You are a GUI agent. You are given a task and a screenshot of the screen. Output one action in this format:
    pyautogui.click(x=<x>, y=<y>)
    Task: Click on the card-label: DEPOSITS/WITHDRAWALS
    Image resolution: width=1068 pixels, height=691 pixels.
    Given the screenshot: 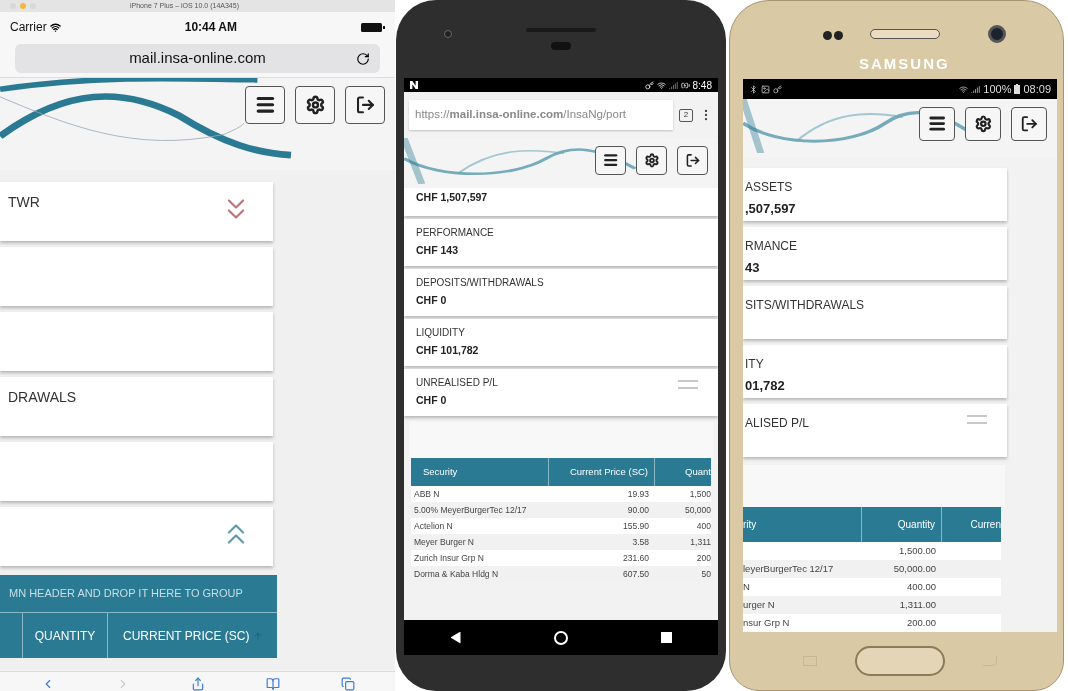 What is the action you would take?
    pyautogui.click(x=480, y=283)
    